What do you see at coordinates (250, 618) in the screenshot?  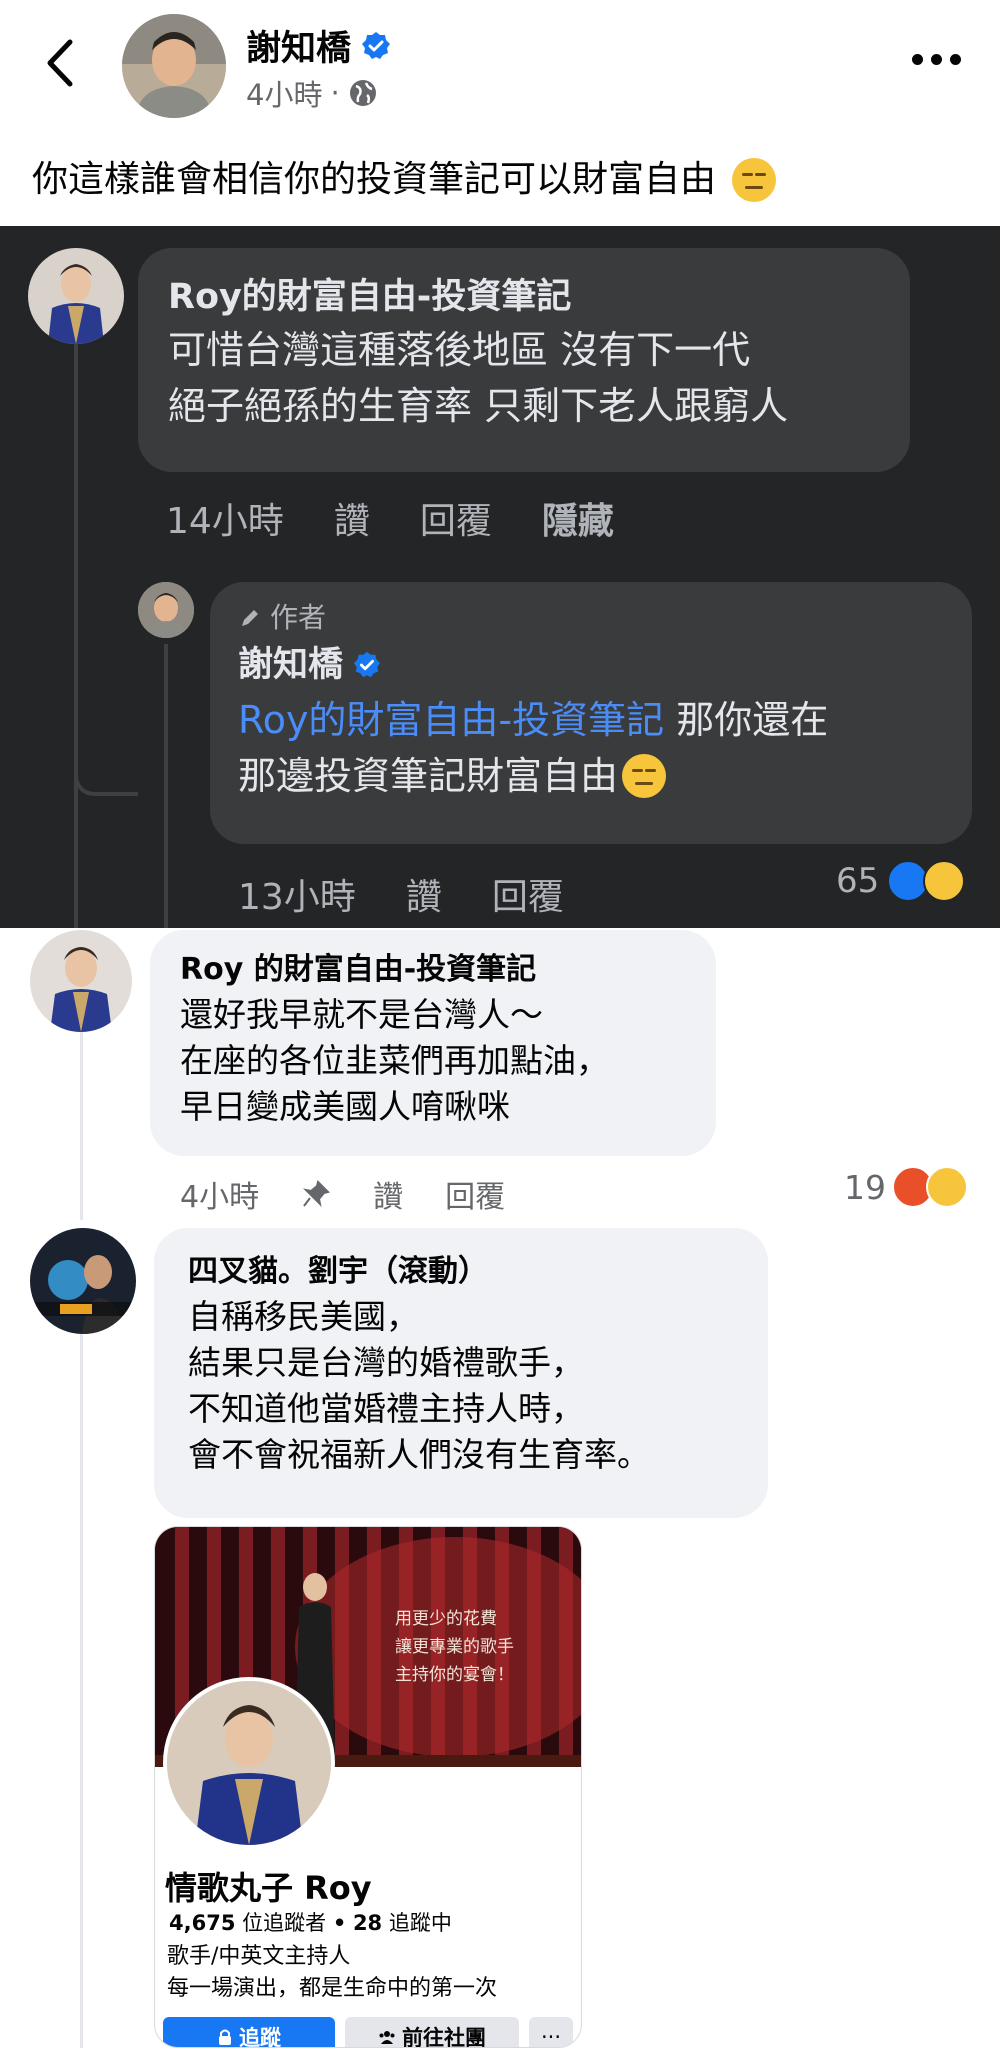 I see `pencil-icon` at bounding box center [250, 618].